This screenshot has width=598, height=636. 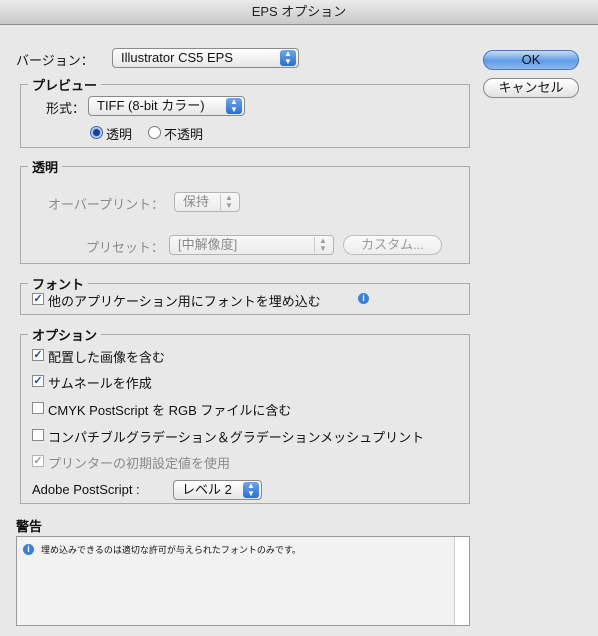 I want to click on embed-fonts-checkbox: ✓, so click(x=38, y=299).